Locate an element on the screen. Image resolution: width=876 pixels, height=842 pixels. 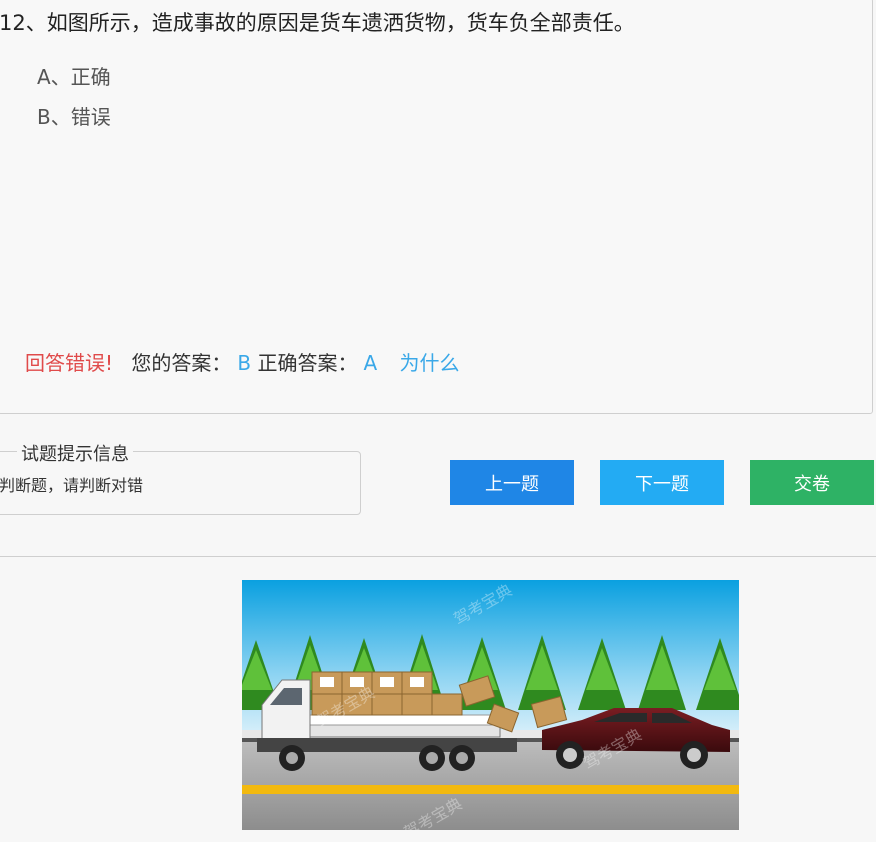
your-answer-label: 您的答案： is located at coordinates (181, 363).